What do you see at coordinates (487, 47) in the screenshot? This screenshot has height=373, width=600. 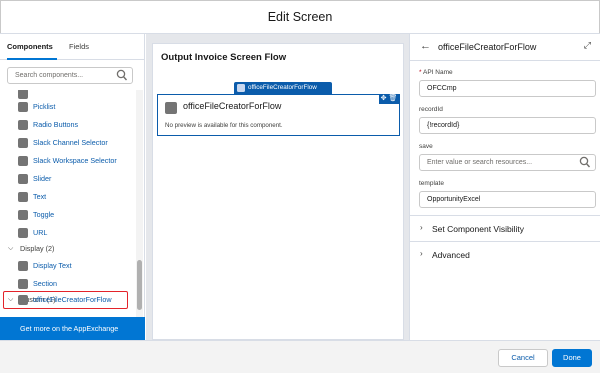 I see `properties-title: officeFileCreatorForFlow` at bounding box center [487, 47].